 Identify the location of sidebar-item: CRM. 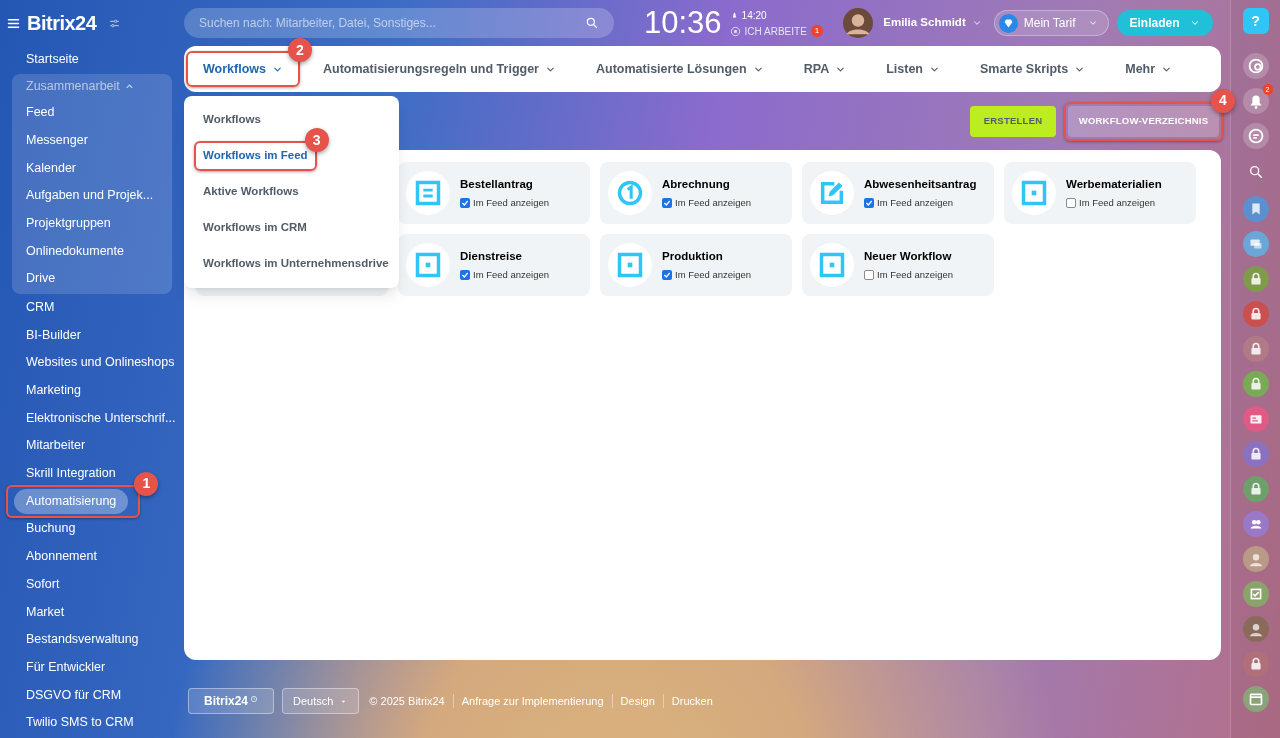
(40, 307).